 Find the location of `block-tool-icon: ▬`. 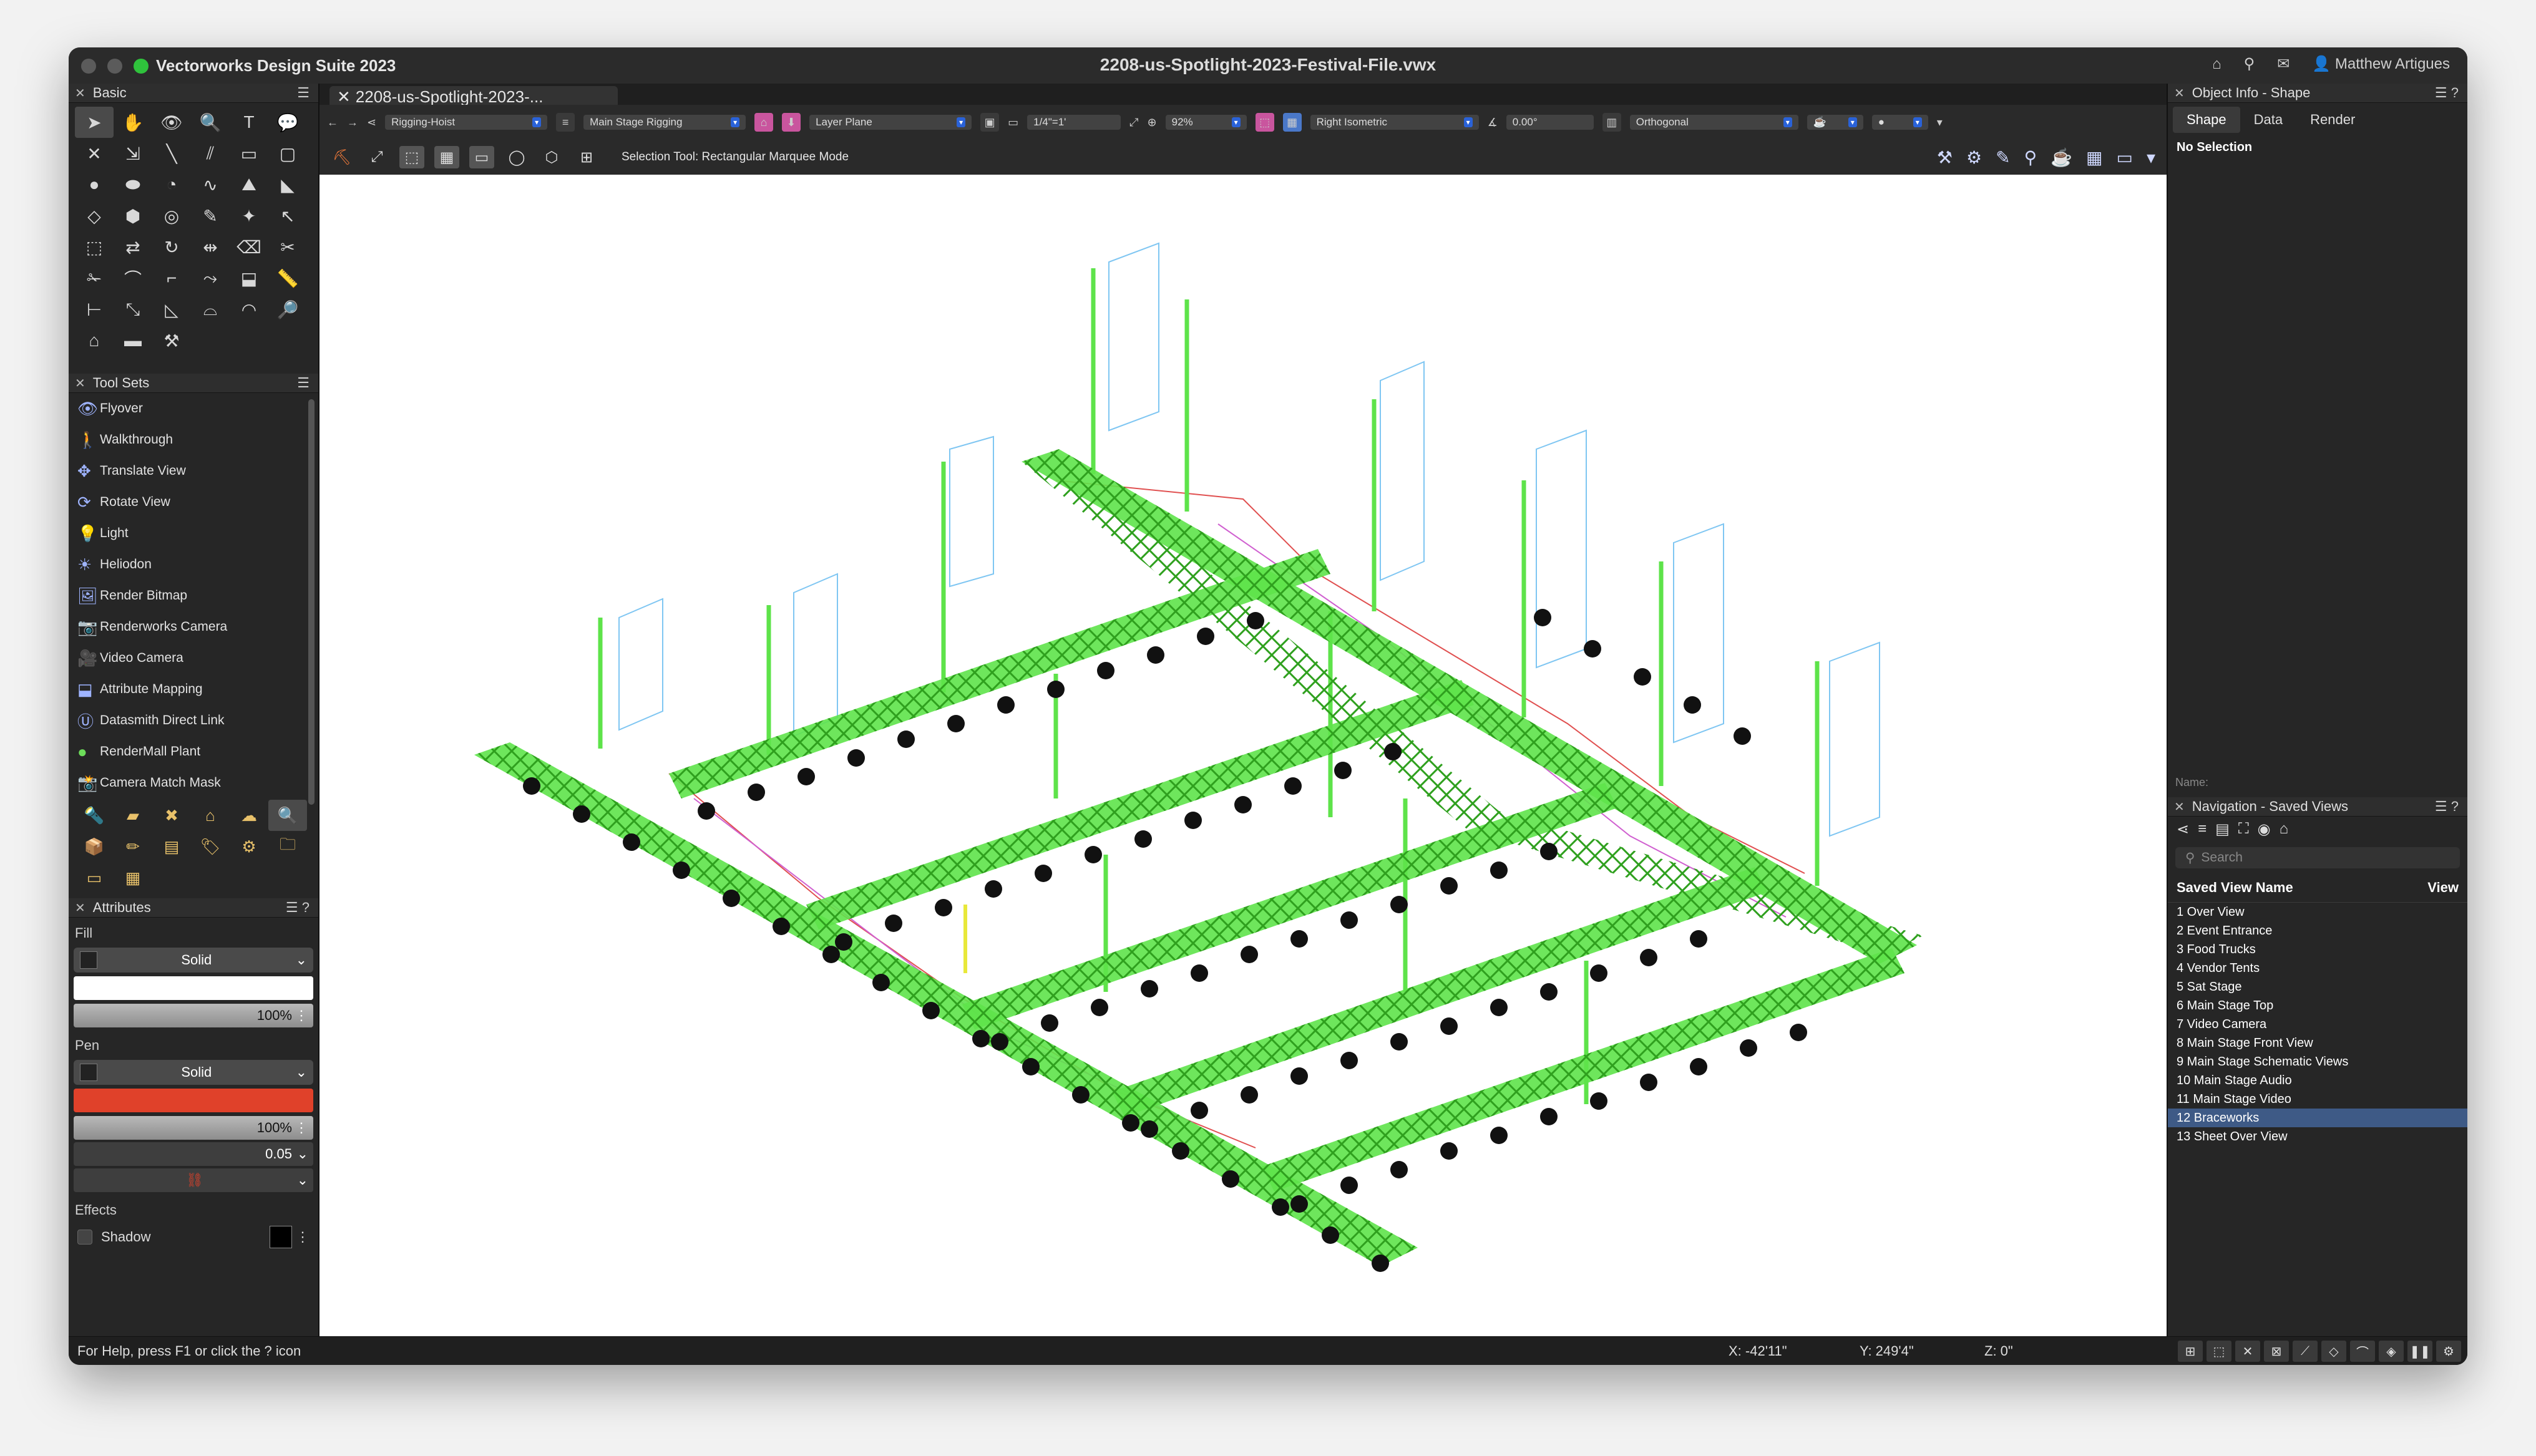

block-tool-icon: ▬ is located at coordinates (133, 340).